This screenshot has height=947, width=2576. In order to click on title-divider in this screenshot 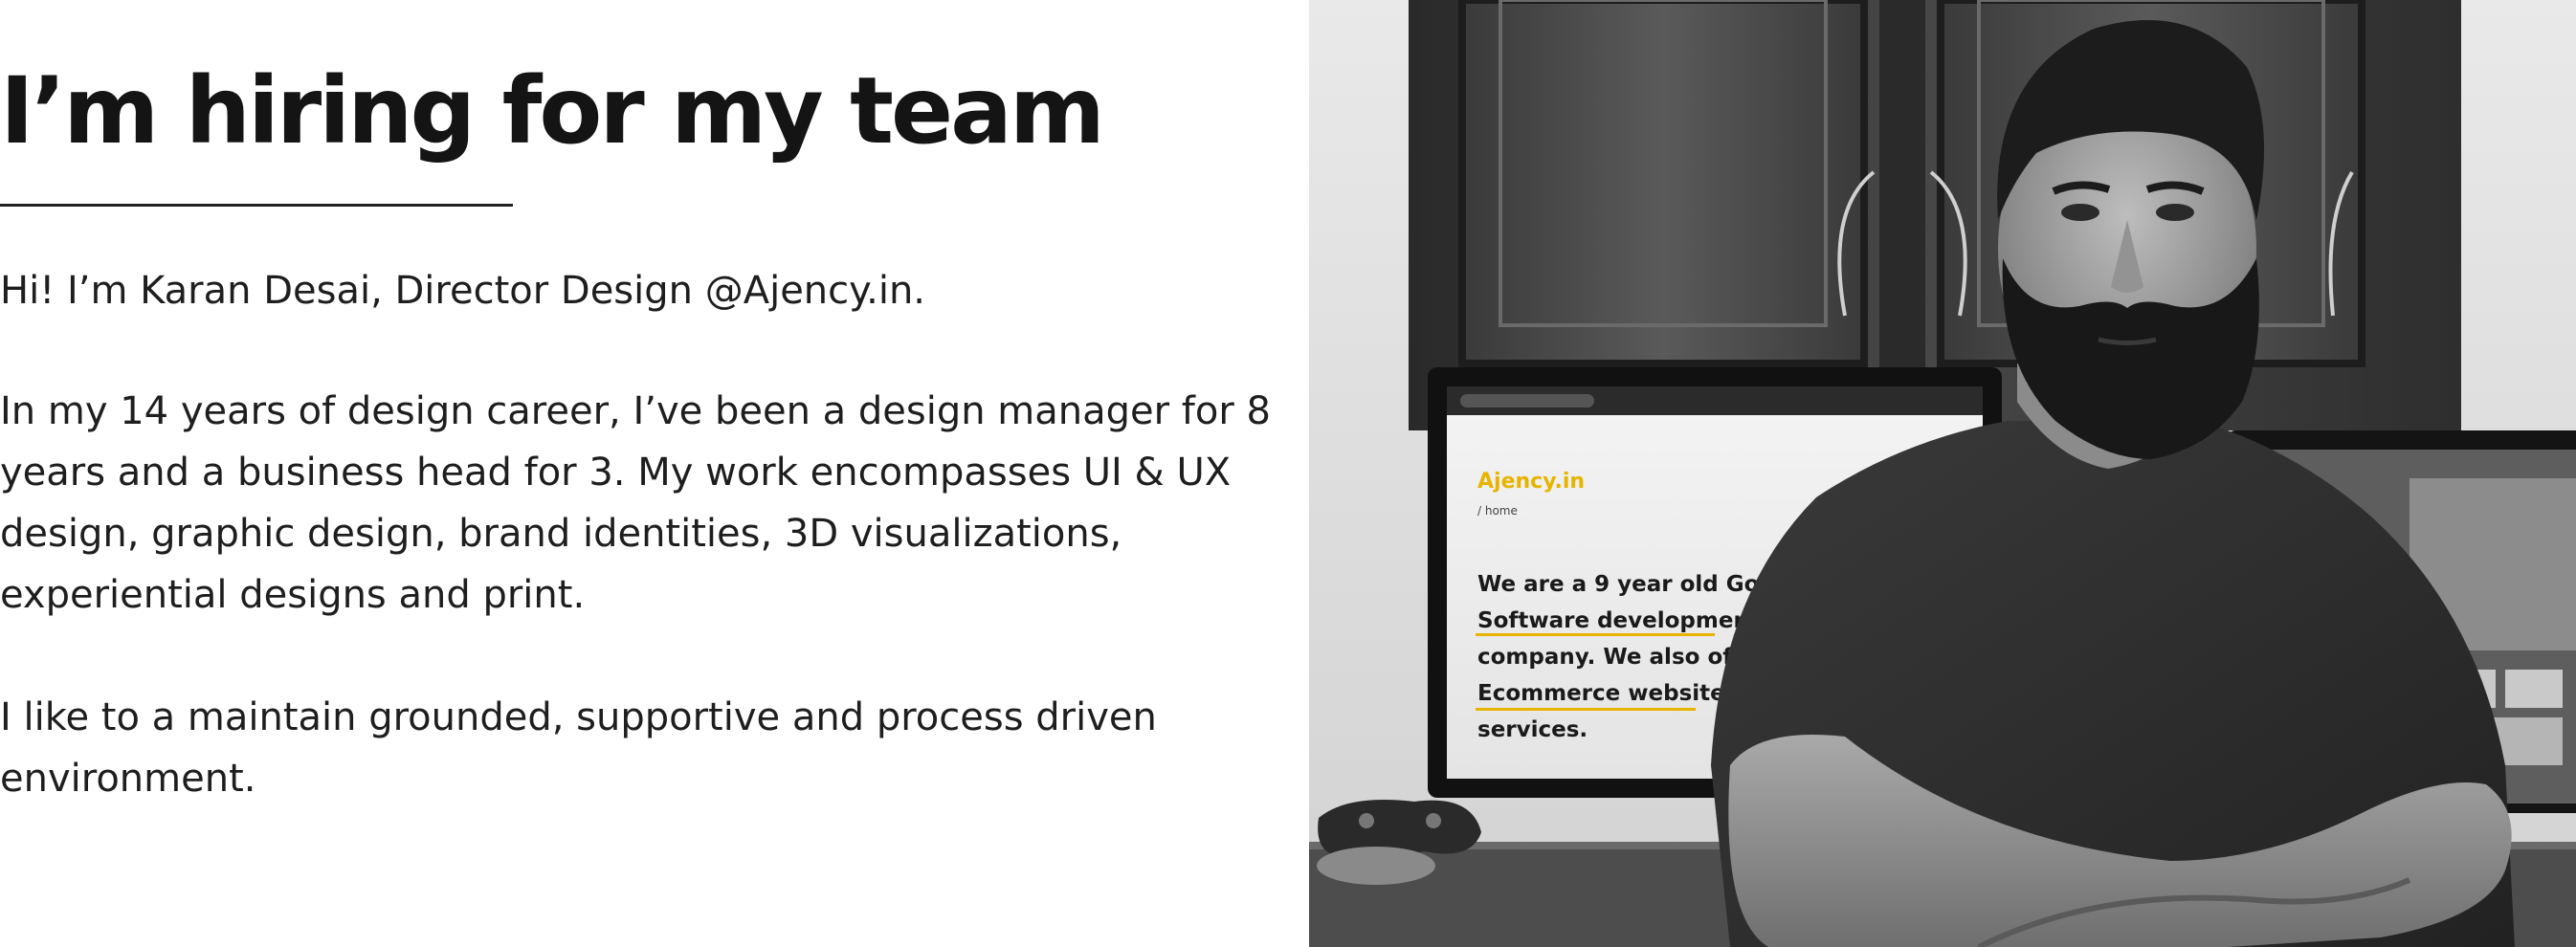, I will do `click(256, 205)`.